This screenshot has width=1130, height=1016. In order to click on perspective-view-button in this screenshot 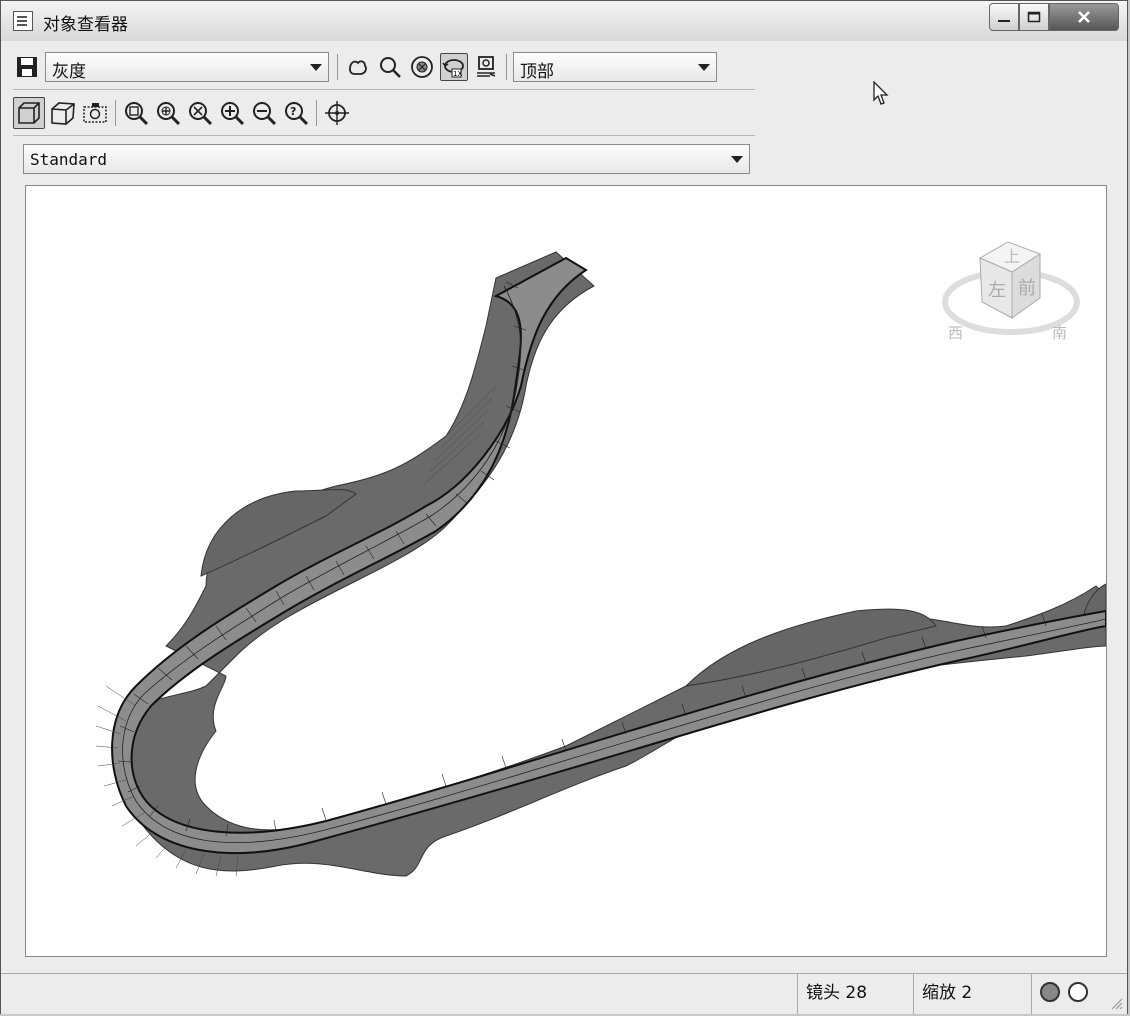, I will do `click(63, 113)`.